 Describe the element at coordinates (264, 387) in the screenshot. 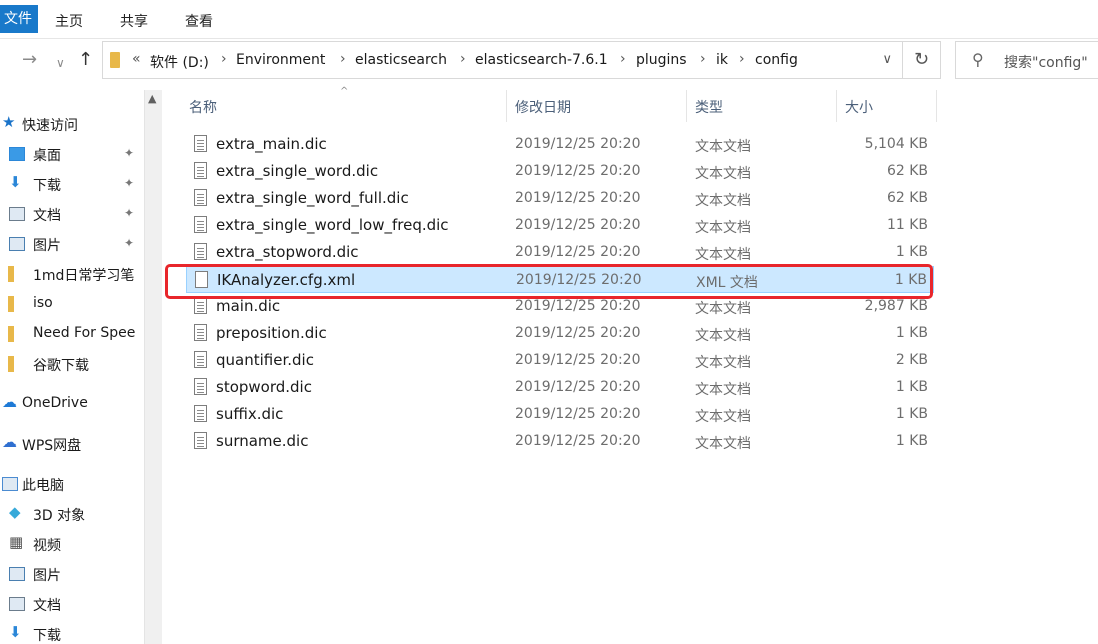

I see `file-name: stopword.dic` at that location.